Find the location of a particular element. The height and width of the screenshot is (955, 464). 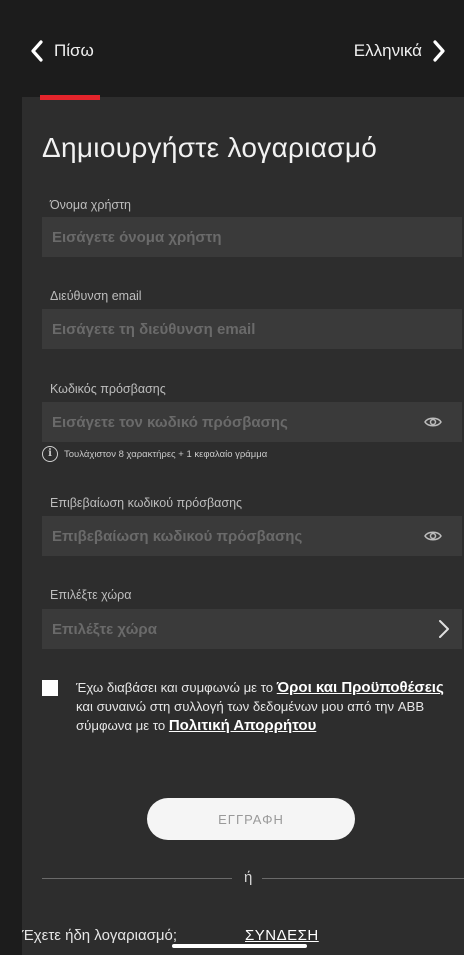

page-title: Δημιουργήστε λογαριασμό is located at coordinates (210, 147).